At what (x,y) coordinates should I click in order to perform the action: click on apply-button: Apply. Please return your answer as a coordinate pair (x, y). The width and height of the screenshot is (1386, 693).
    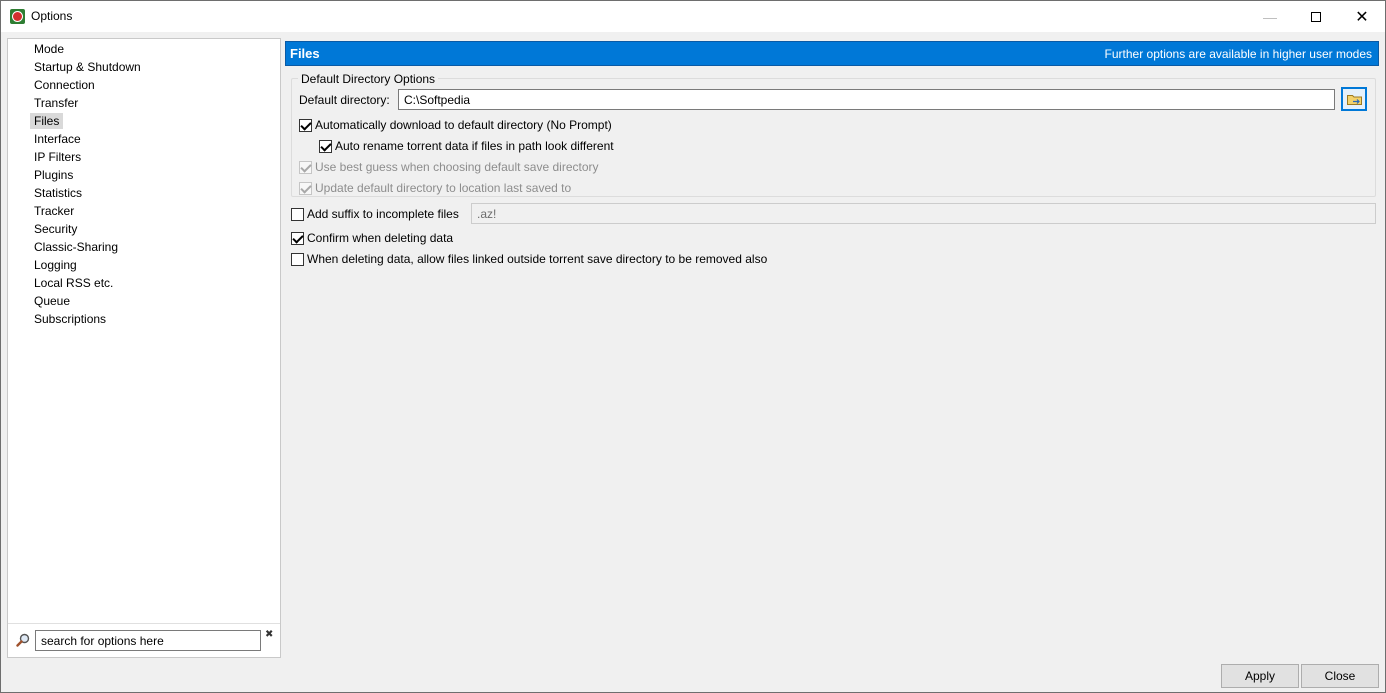
    Looking at the image, I should click on (1260, 676).